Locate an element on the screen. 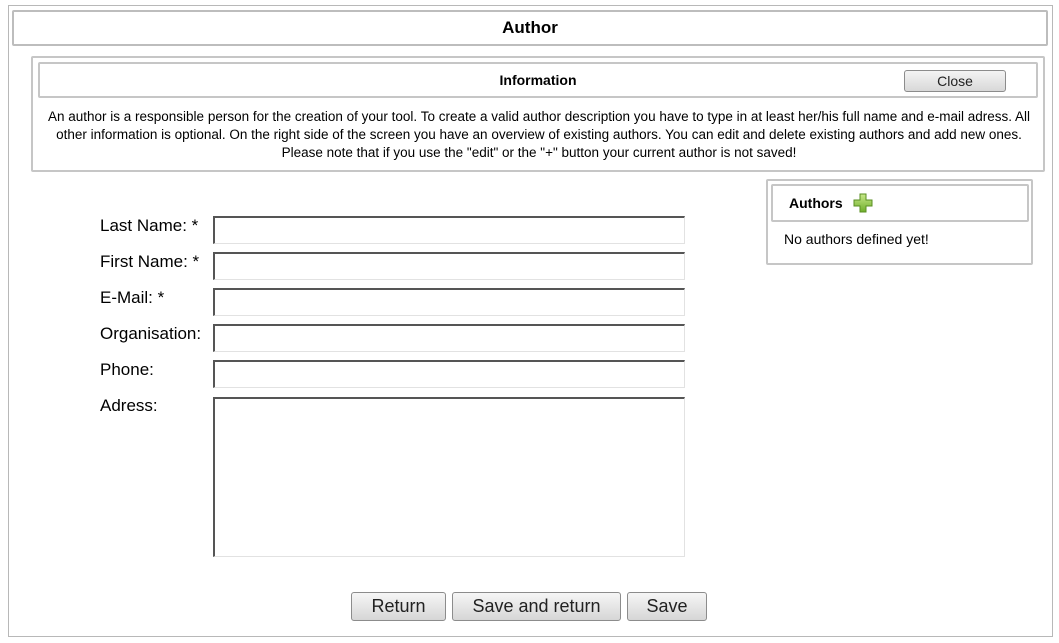  authors-empty-message: No authors defined yet! is located at coordinates (856, 239).